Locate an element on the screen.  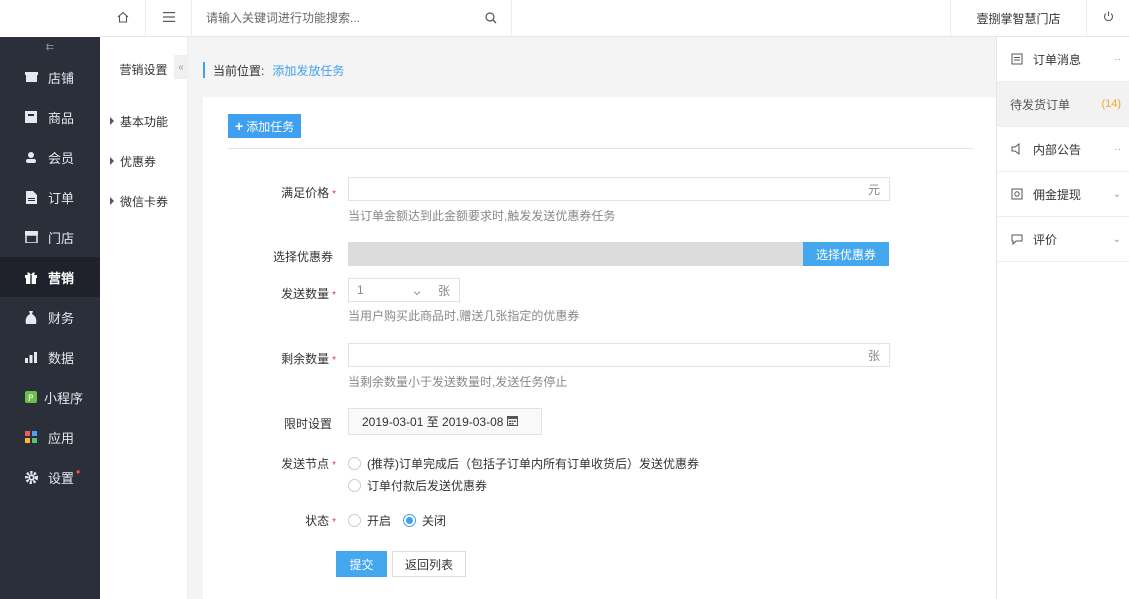
sidebar-item-label: 财务 is located at coordinates (61, 318).